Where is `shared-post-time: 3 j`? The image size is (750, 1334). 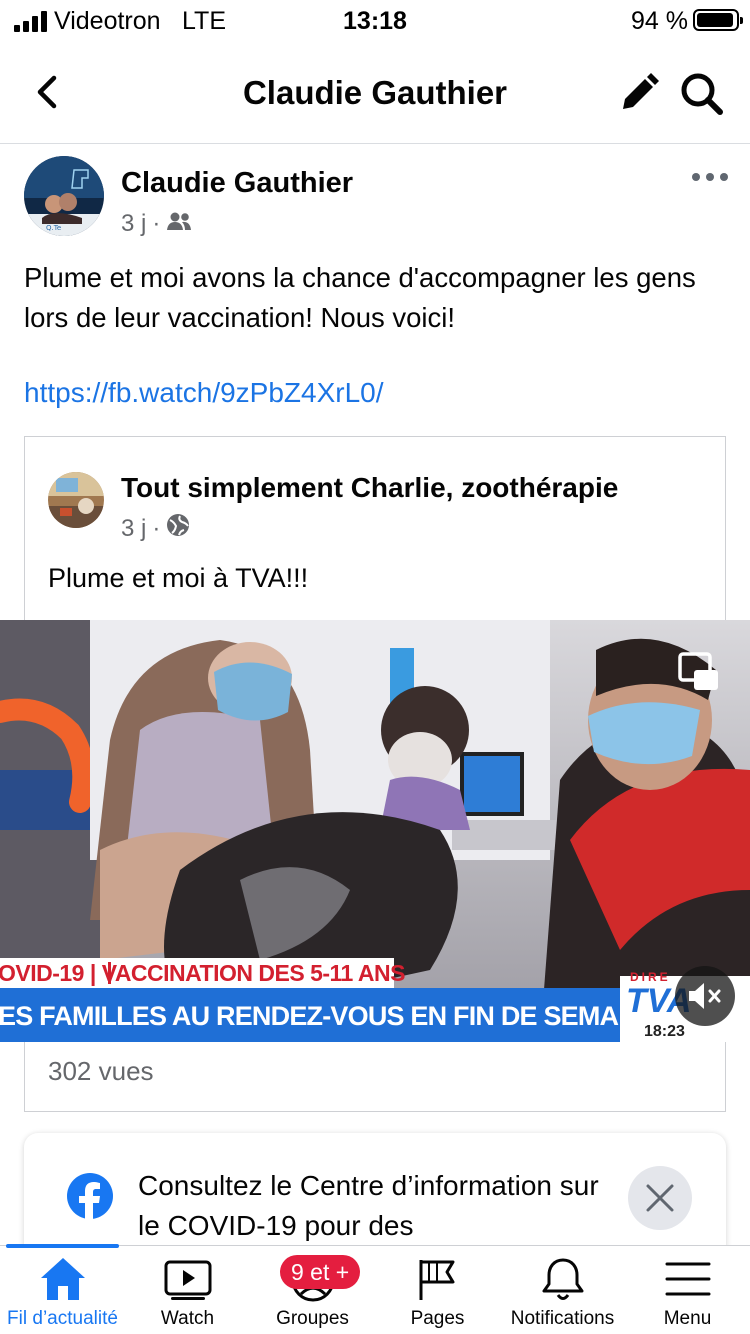 shared-post-time: 3 j is located at coordinates (133, 529).